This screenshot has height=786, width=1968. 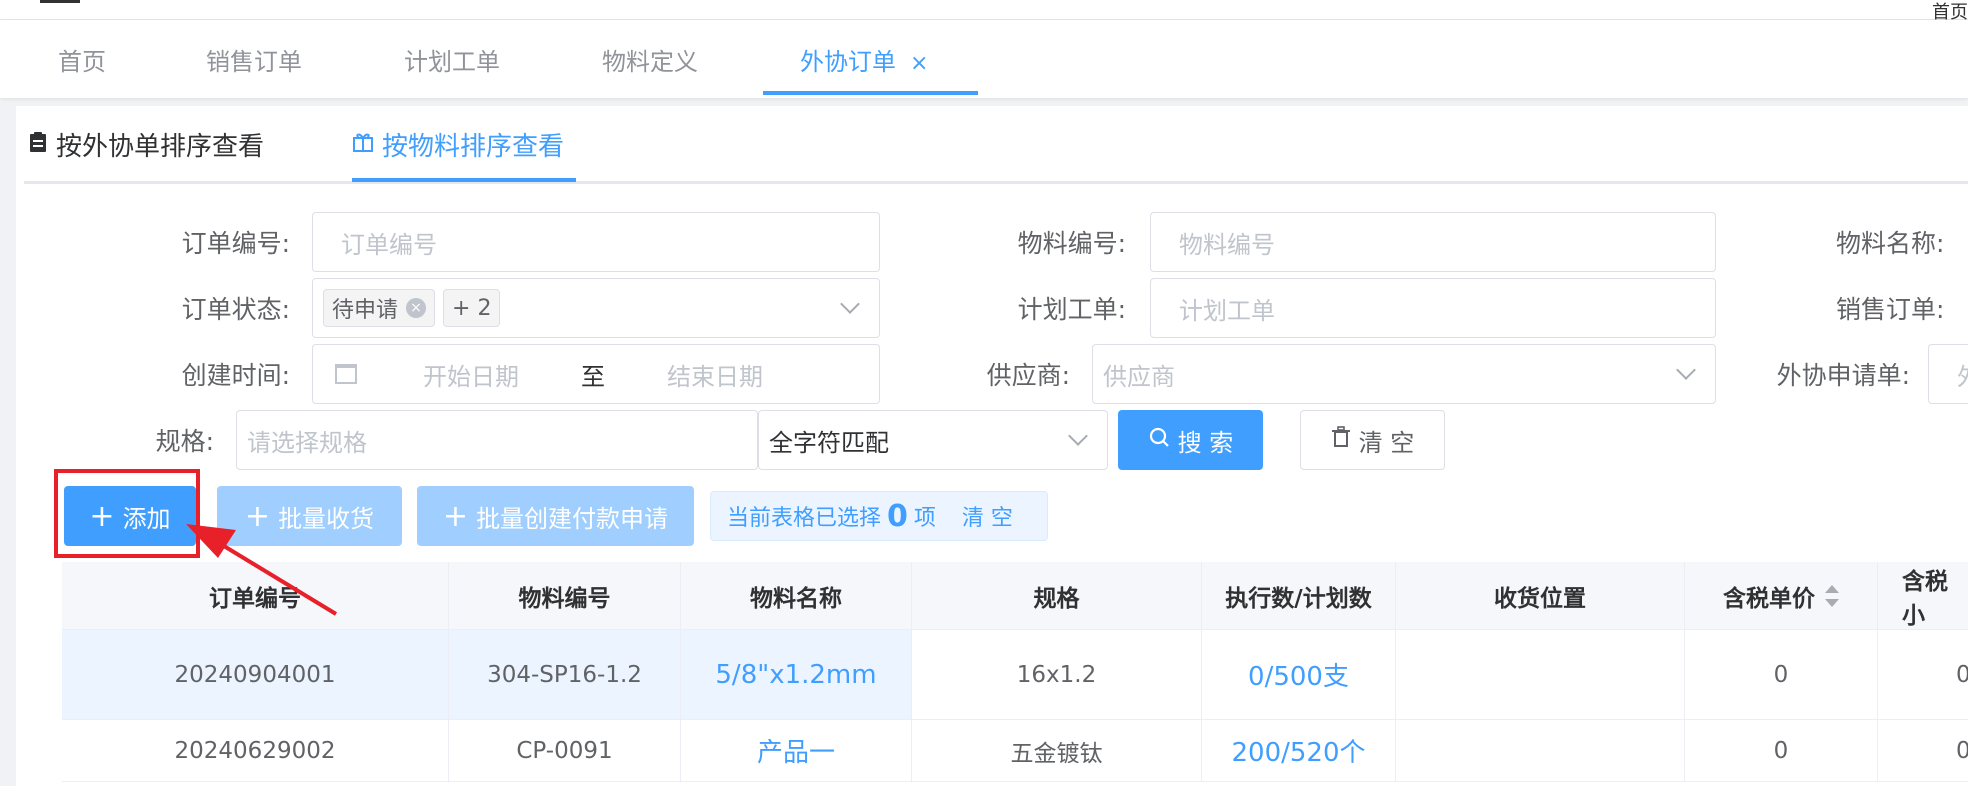 What do you see at coordinates (1843, 375) in the screenshot?
I see `outsource-apply-label: 外协申请单:` at bounding box center [1843, 375].